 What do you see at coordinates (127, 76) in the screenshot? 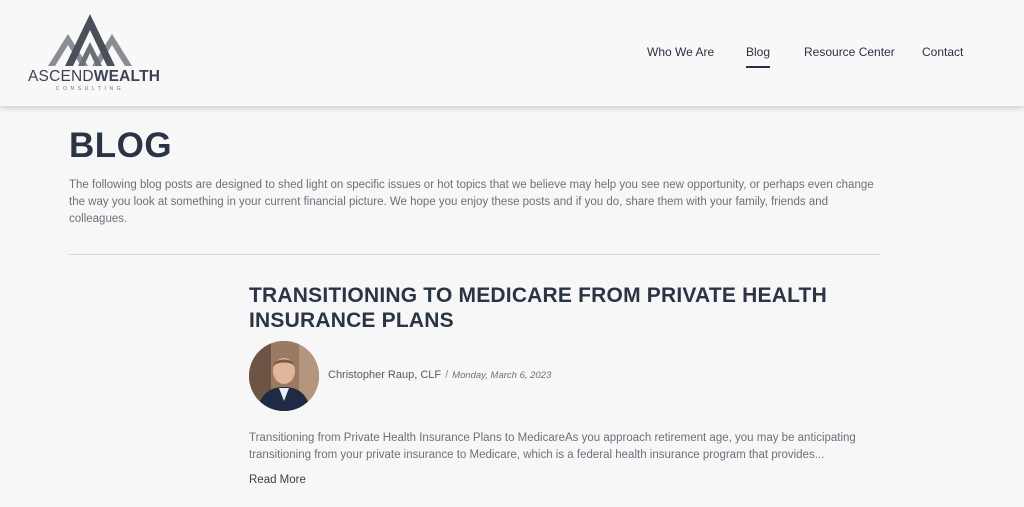
I see `logo-word-wealth: WEALTH` at bounding box center [127, 76].